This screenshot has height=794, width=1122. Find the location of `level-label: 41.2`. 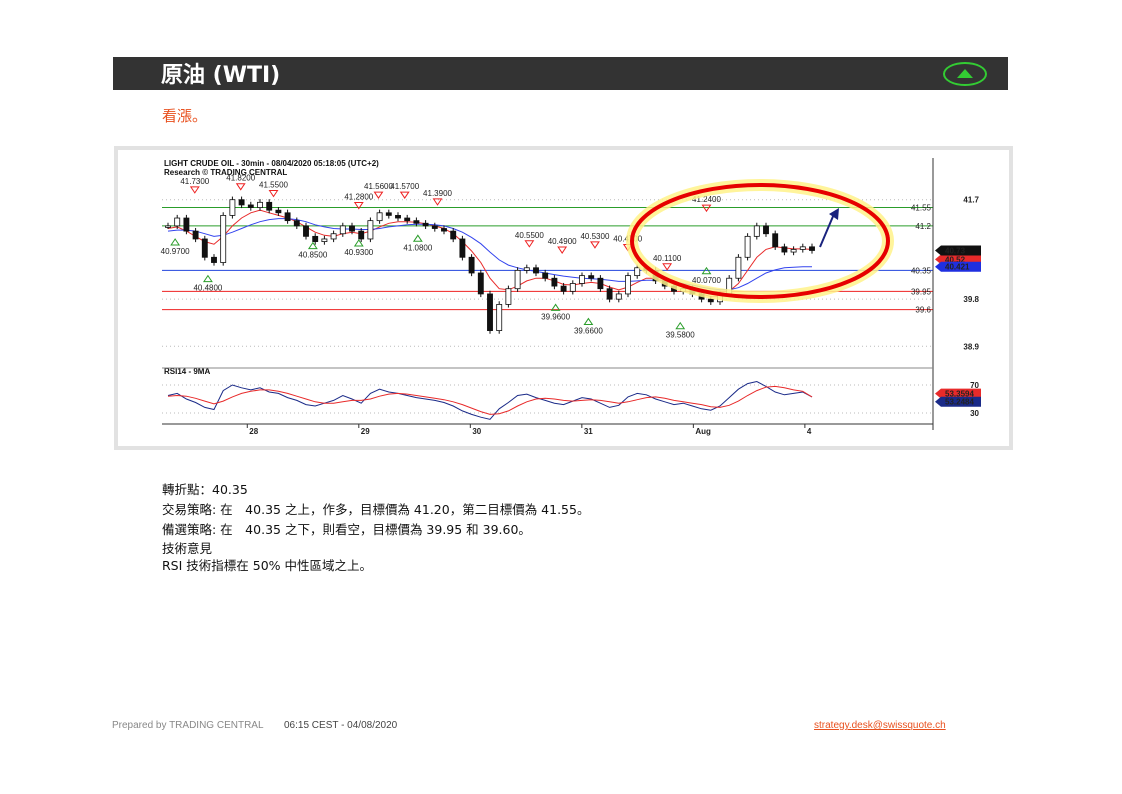

level-label: 41.2 is located at coordinates (923, 226).